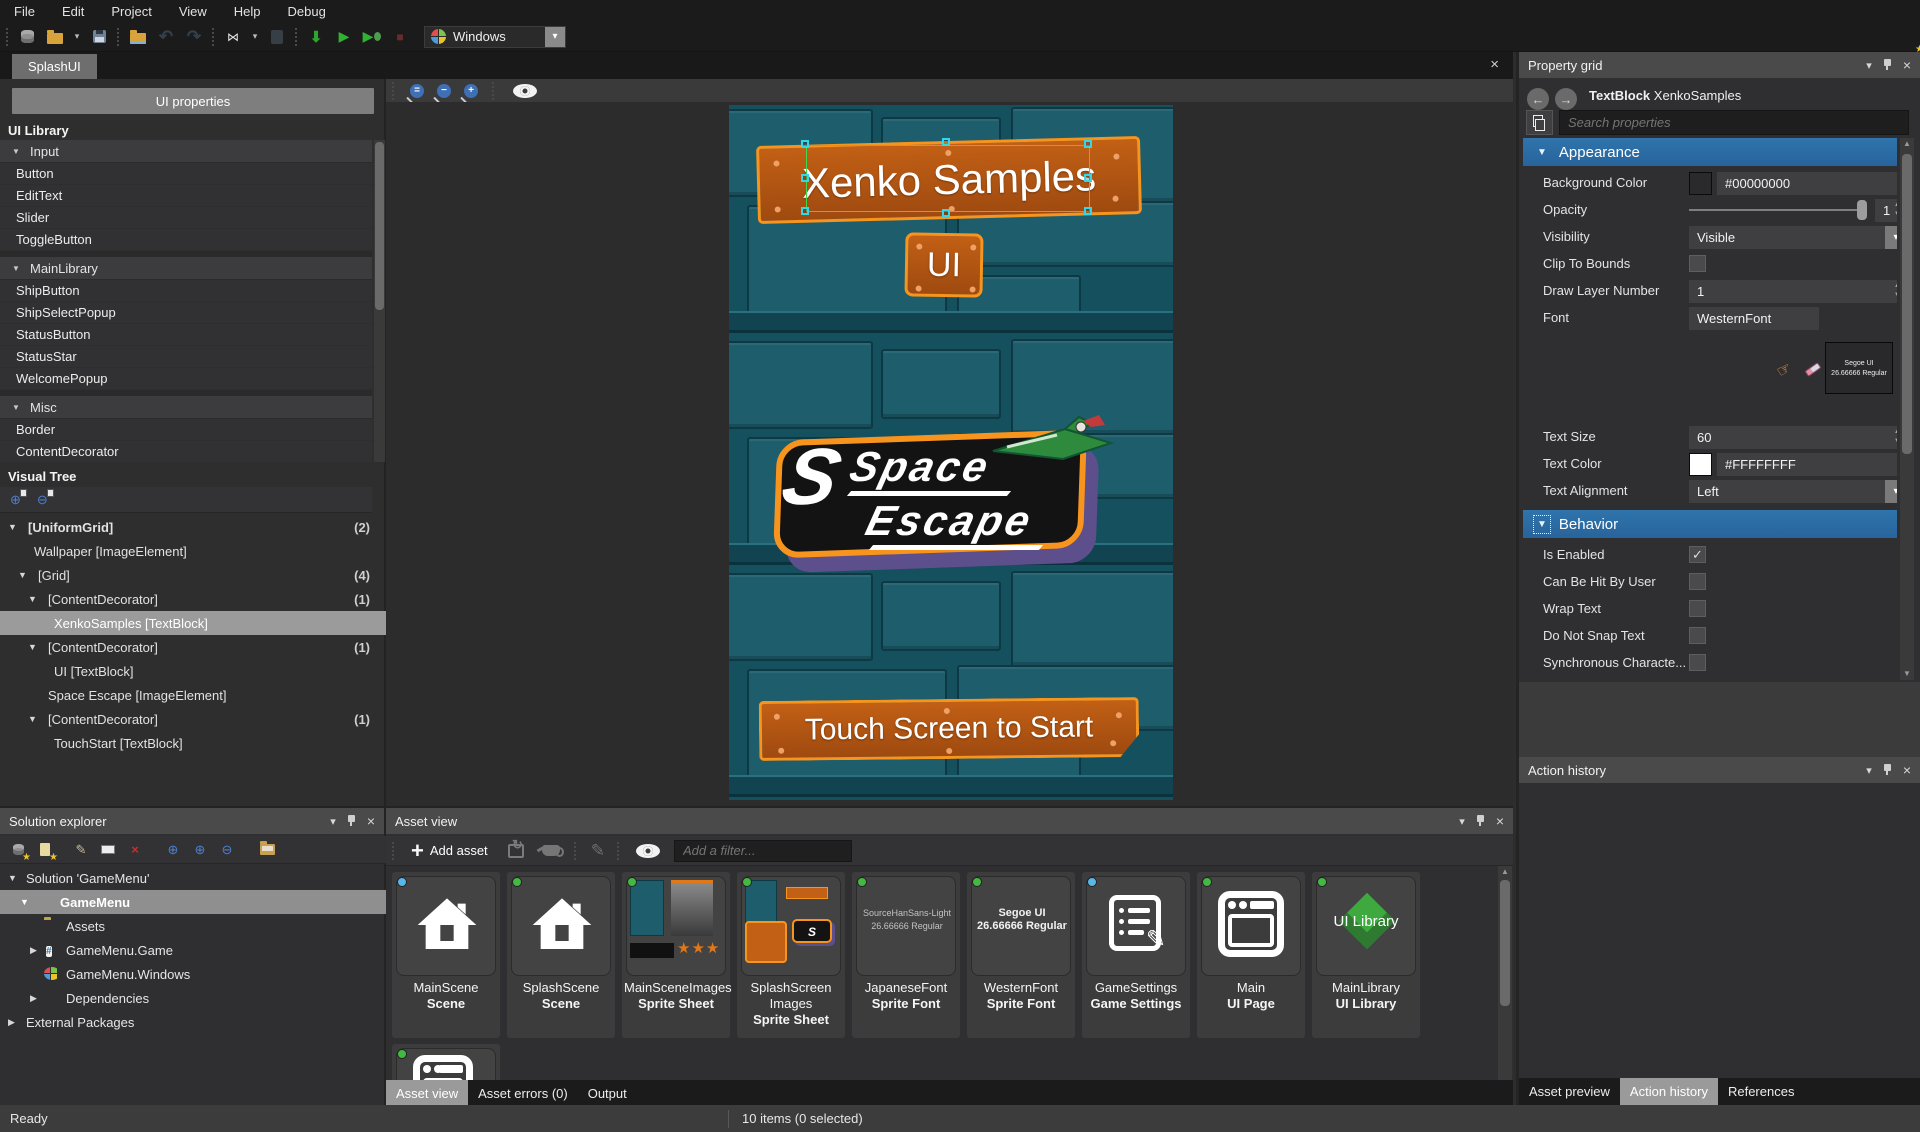 The image size is (1920, 1132). I want to click on rename-icon: ✎, so click(81, 850).